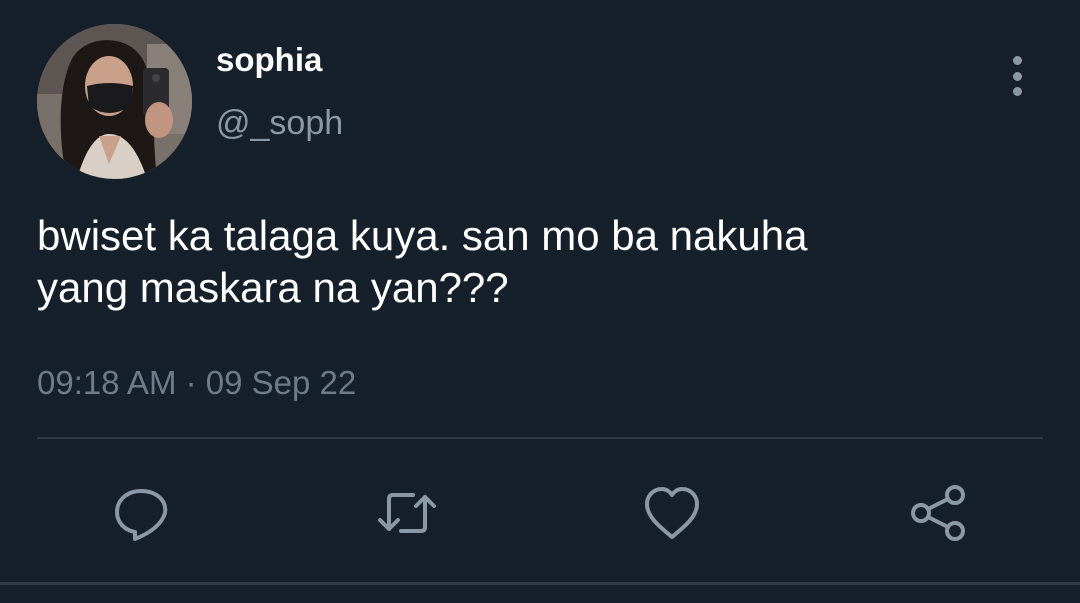  I want to click on more-options-button, so click(1017, 76).